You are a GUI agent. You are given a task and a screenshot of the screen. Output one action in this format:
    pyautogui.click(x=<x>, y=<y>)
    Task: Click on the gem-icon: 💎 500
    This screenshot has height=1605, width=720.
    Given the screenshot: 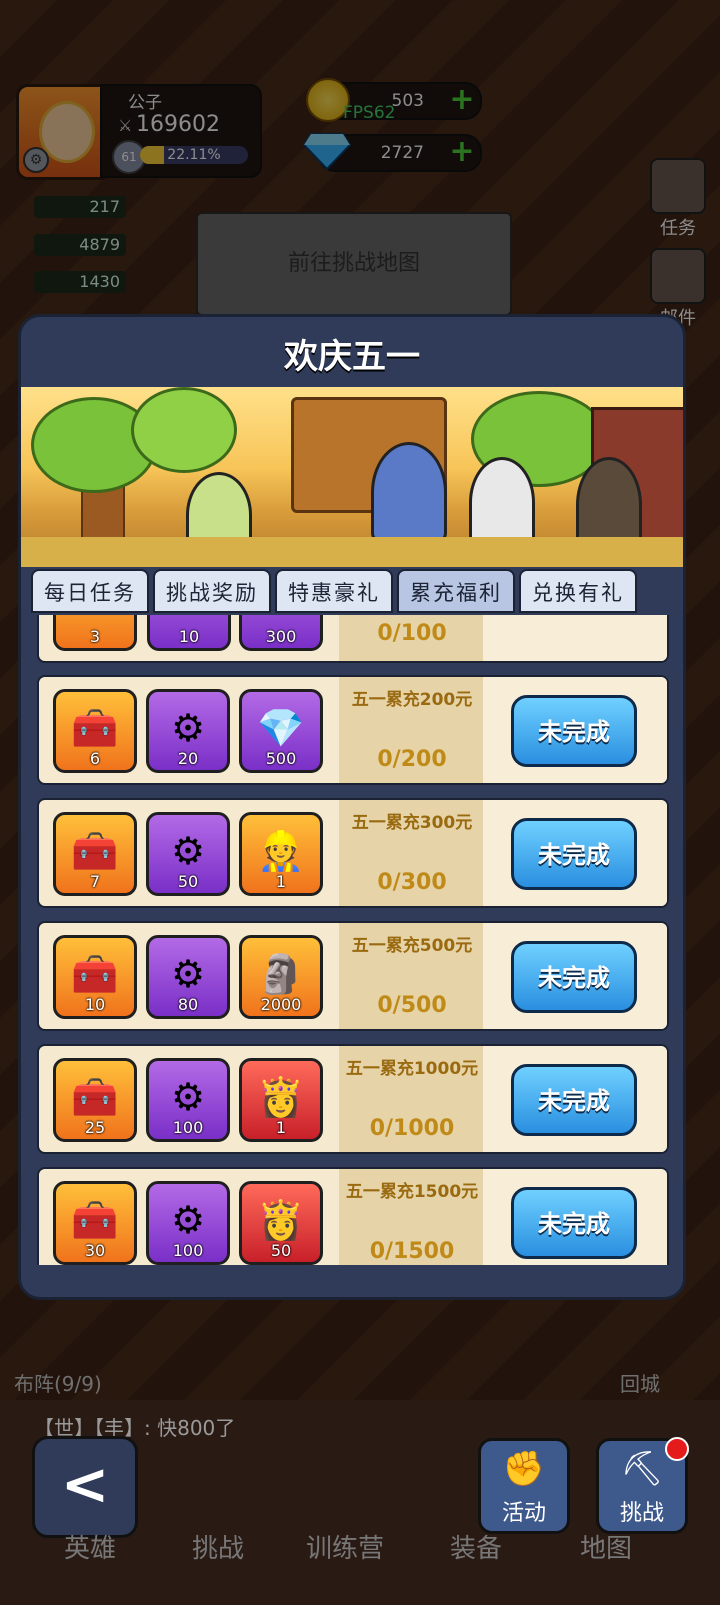 What is the action you would take?
    pyautogui.click(x=281, y=731)
    